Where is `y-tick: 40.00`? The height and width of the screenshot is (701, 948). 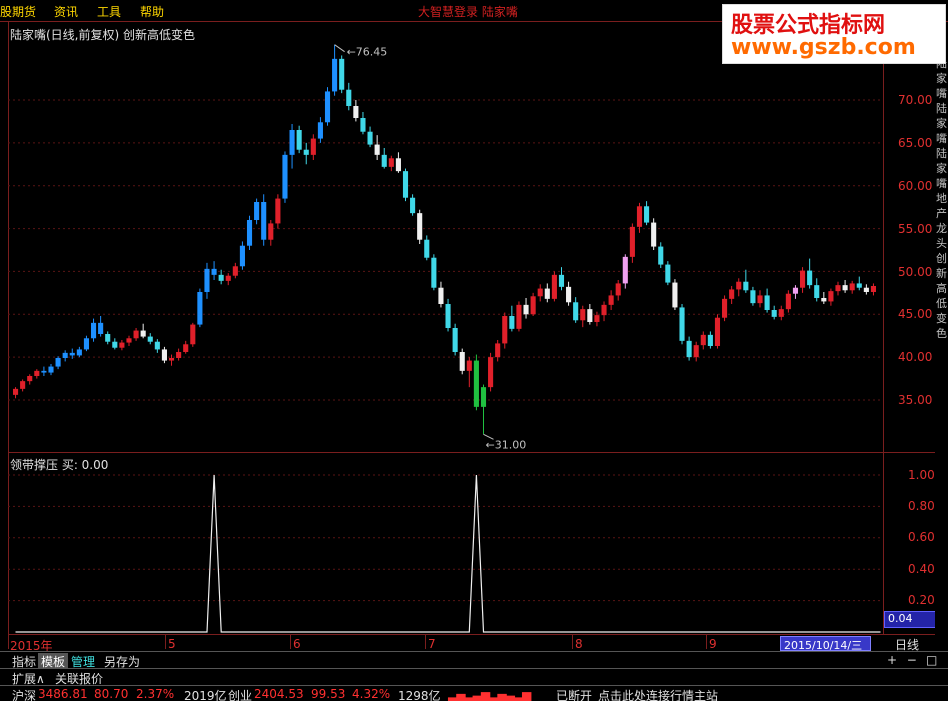 y-tick: 40.00 is located at coordinates (915, 357).